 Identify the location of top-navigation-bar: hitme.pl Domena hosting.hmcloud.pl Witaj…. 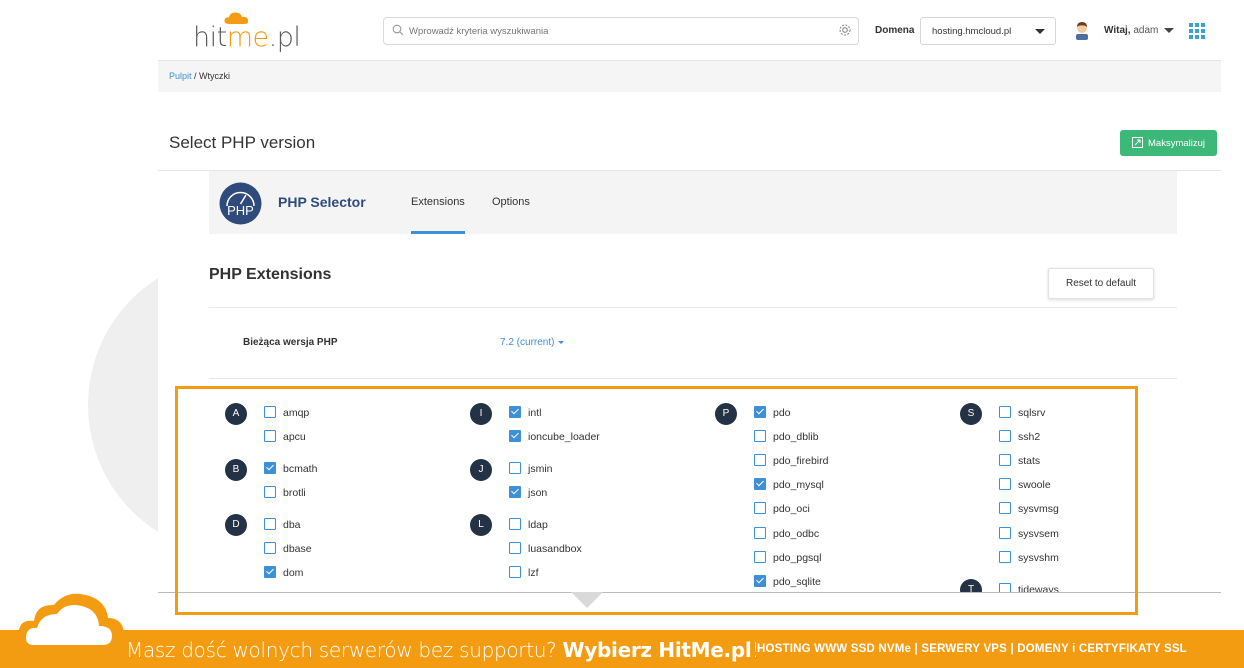
(689, 30).